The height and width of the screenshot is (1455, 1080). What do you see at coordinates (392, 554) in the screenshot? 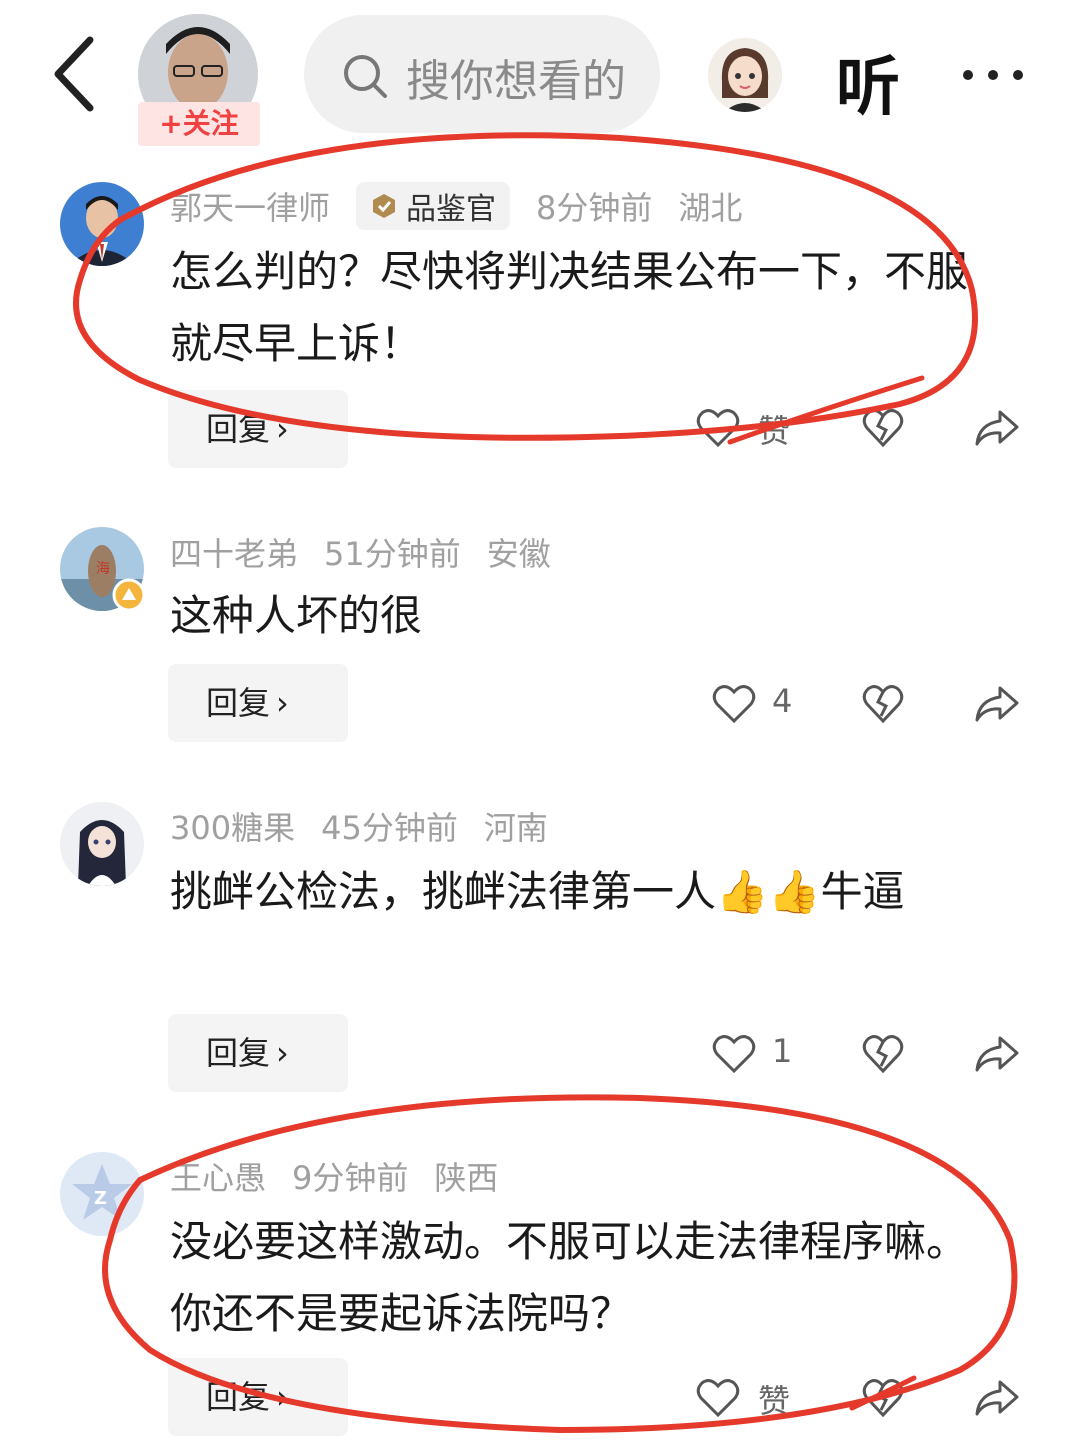
I see `timestamp: 51分钟前` at bounding box center [392, 554].